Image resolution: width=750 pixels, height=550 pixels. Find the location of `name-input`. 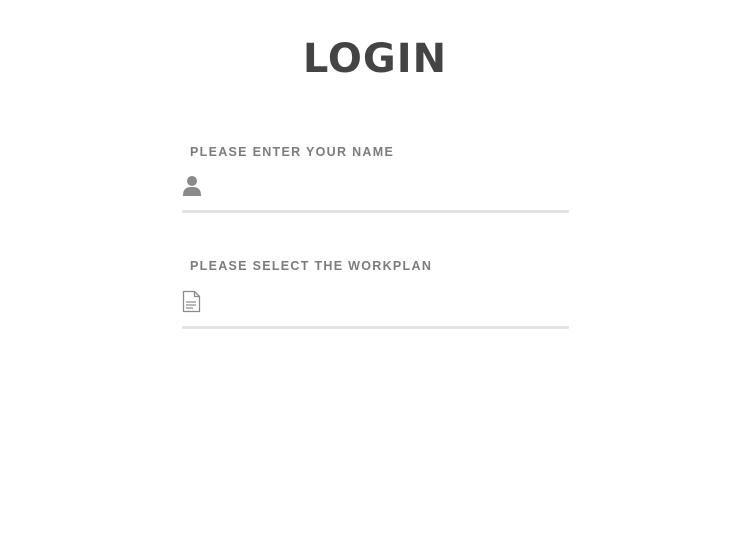

name-input is located at coordinates (388, 186).